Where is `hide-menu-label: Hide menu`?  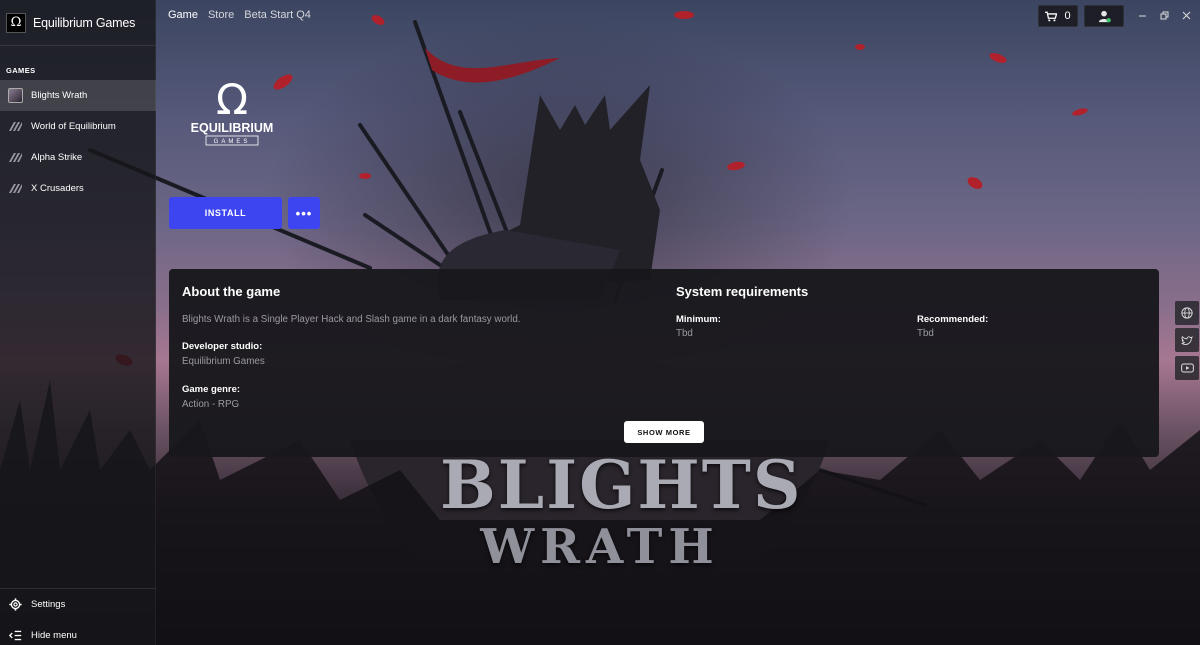
hide-menu-label: Hide menu is located at coordinates (54, 635).